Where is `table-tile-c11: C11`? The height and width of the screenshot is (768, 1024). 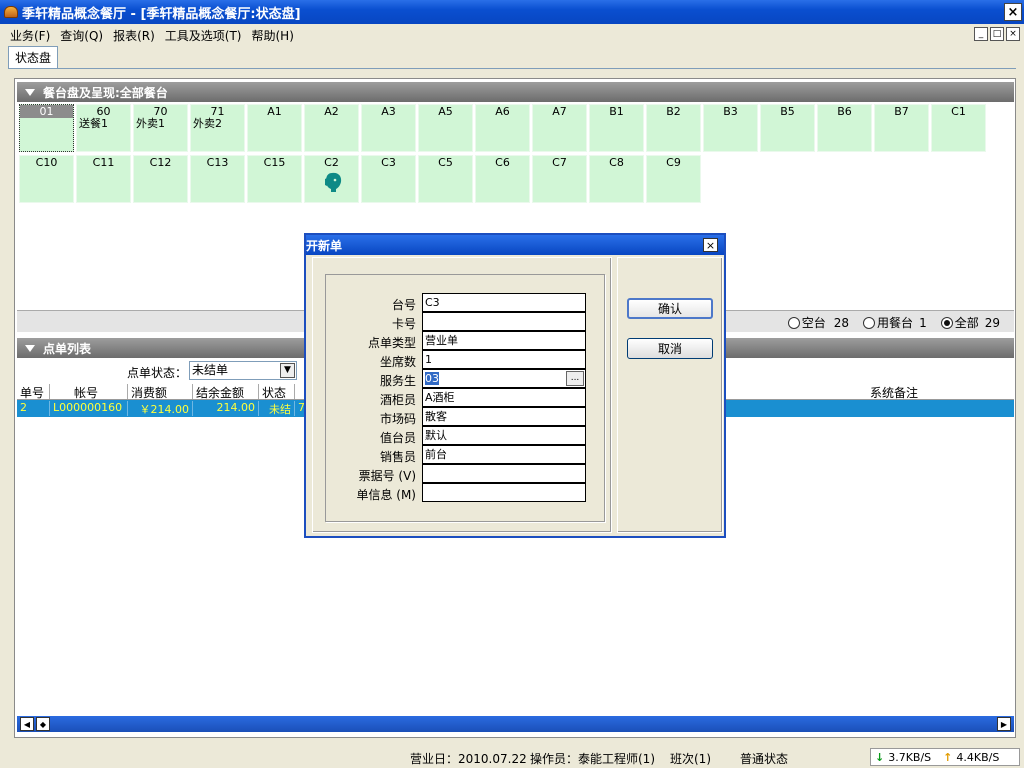
table-tile-c11: C11 is located at coordinates (103, 179).